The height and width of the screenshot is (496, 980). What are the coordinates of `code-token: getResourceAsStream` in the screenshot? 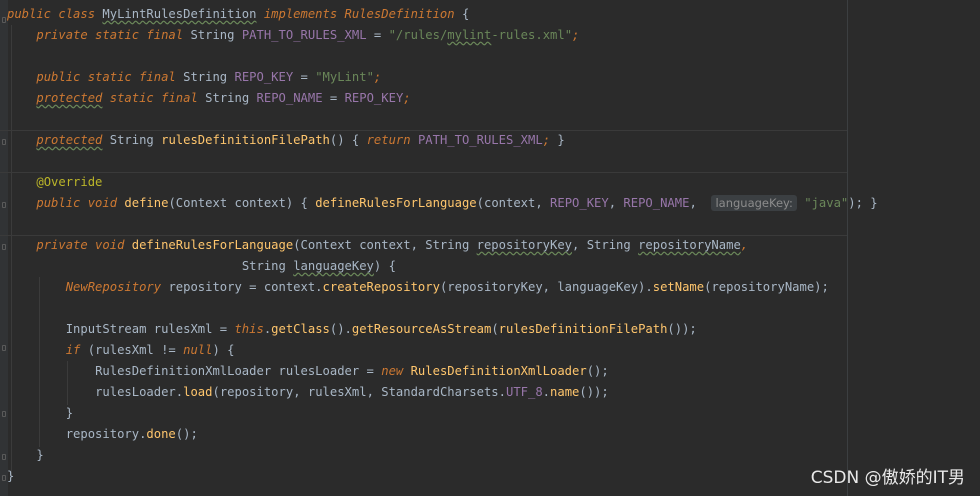 It's located at (421, 329).